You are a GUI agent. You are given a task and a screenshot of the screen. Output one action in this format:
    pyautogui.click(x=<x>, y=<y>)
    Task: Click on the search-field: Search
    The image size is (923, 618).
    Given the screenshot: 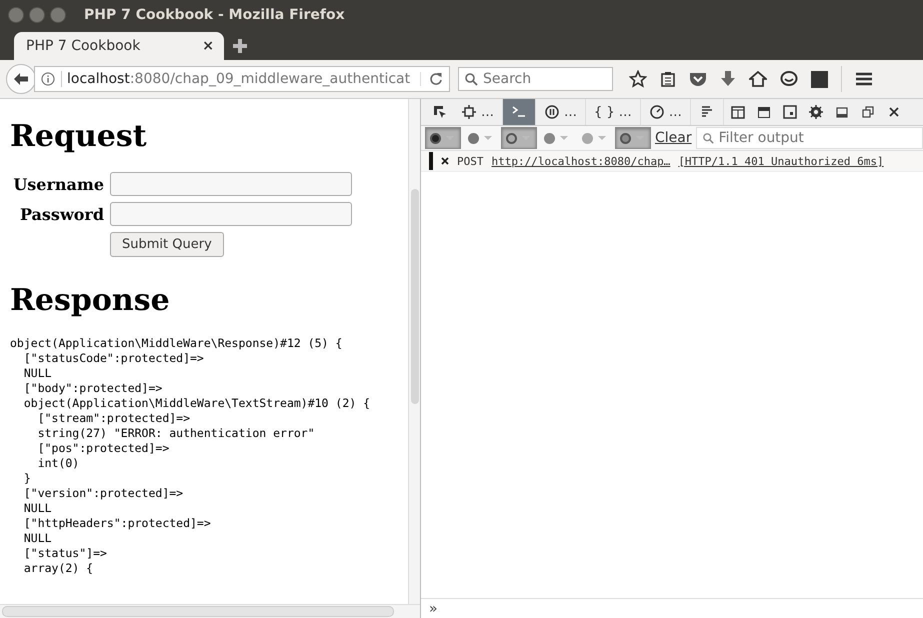 What is the action you would take?
    pyautogui.click(x=535, y=79)
    